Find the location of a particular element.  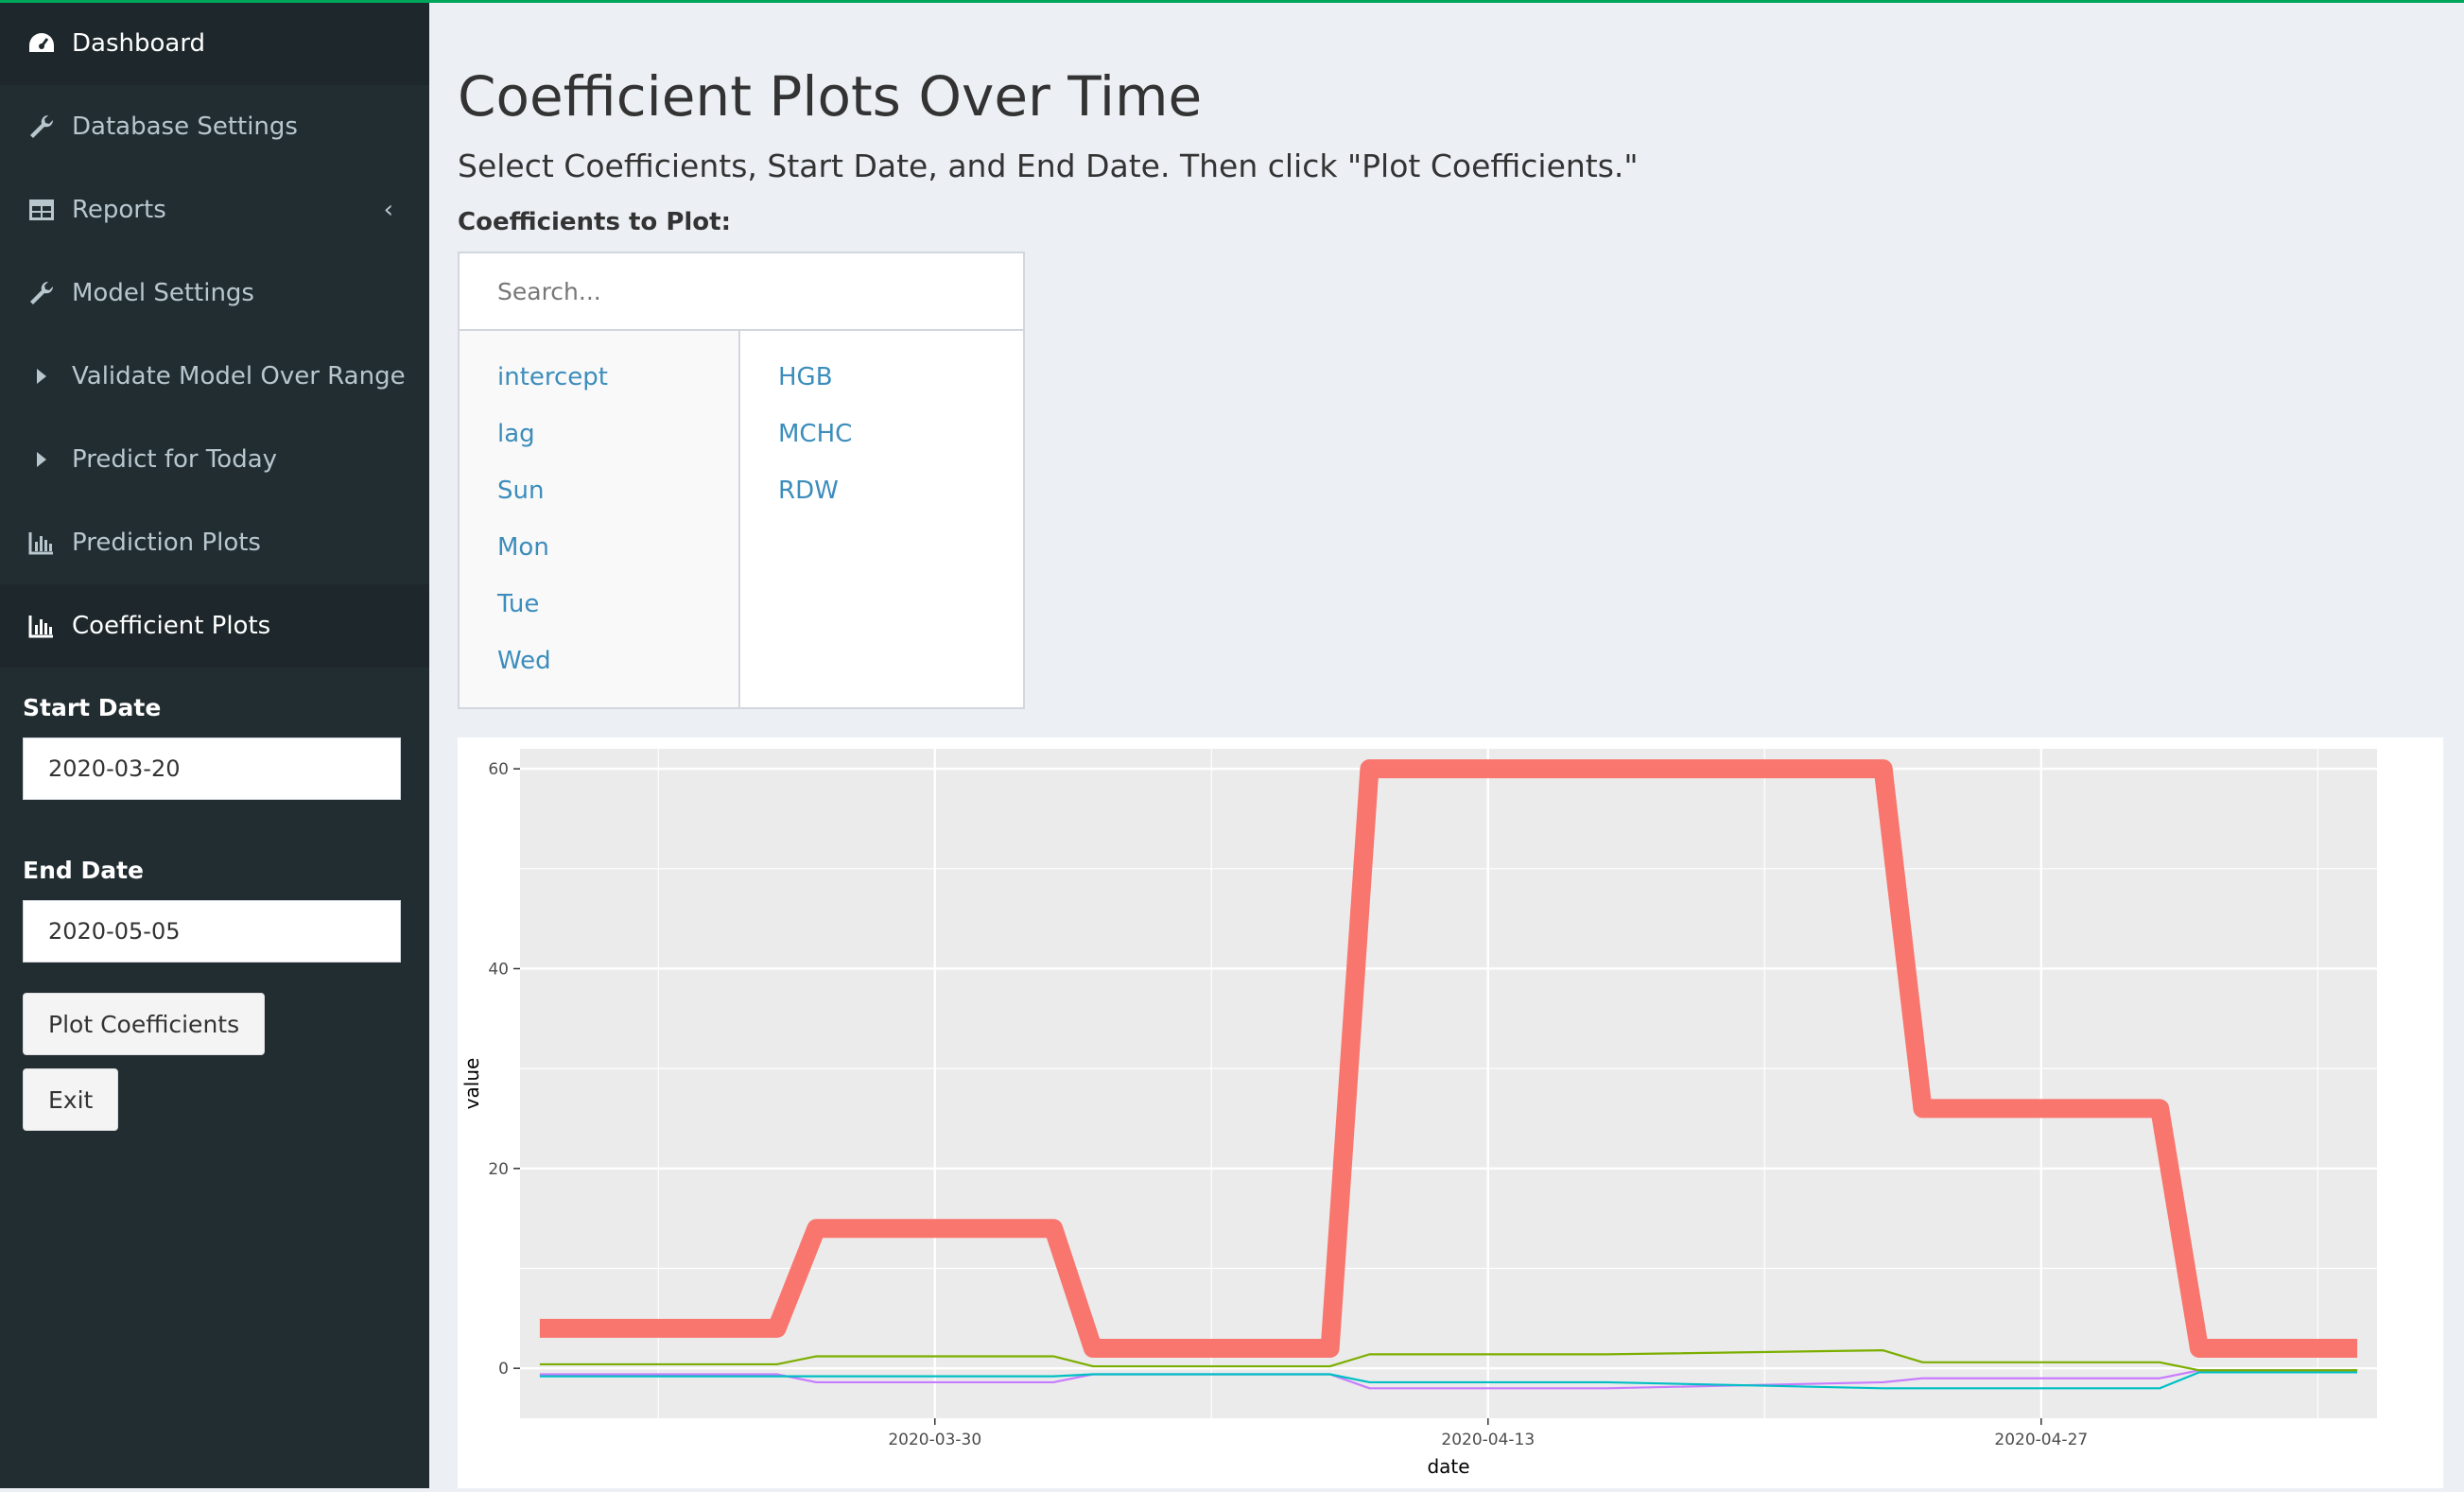

sidebar-item-dashboard: Dashboard is located at coordinates (214, 43).